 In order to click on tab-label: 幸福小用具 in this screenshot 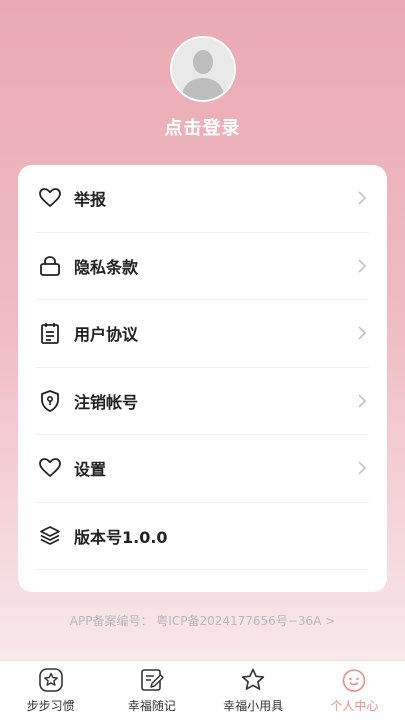, I will do `click(253, 706)`.